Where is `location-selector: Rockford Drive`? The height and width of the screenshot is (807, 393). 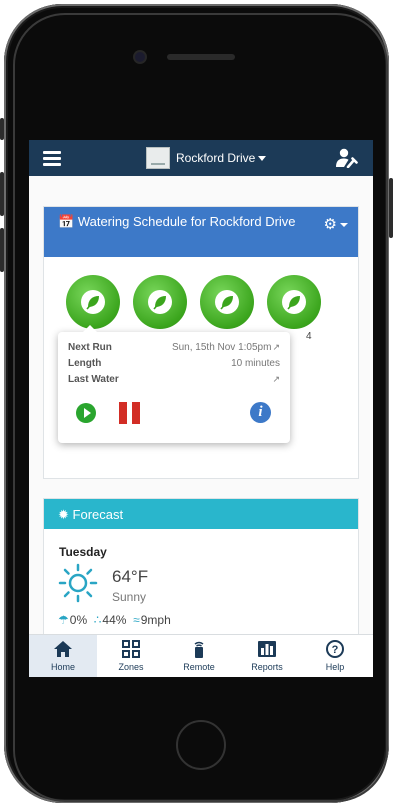
location-selector: Rockford Drive is located at coordinates (221, 158).